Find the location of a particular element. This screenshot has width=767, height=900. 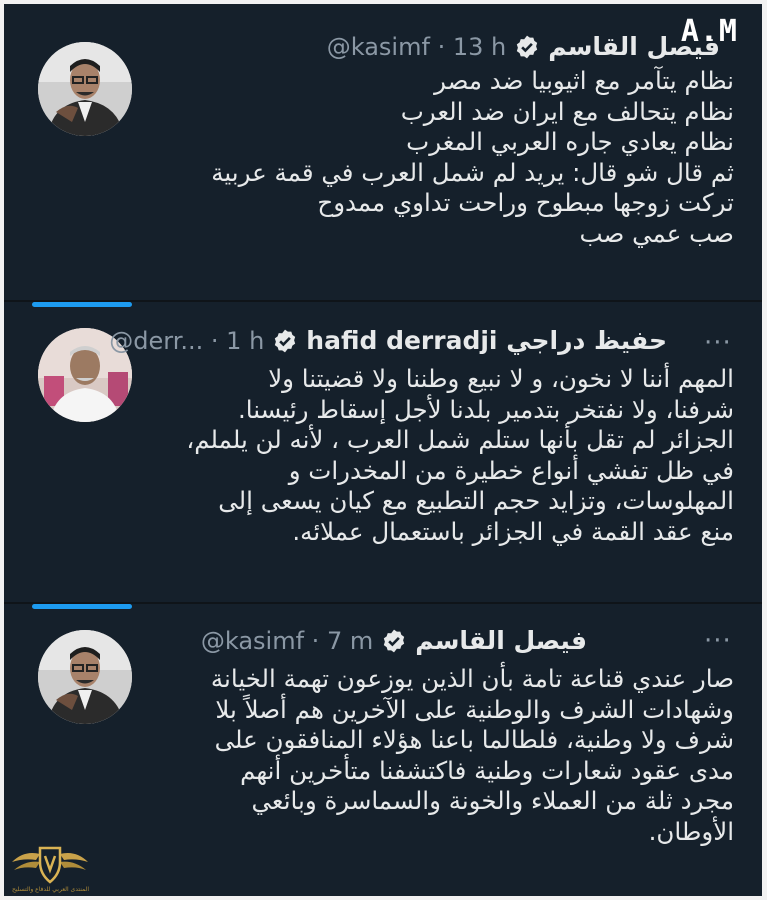

handle: @kasimf · 13 h is located at coordinates (417, 47).